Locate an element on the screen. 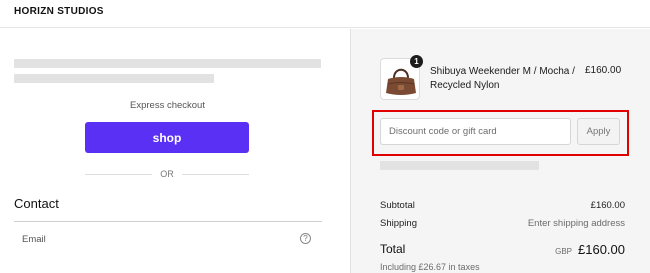  taxes-note: Including £26.67 in taxes is located at coordinates (430, 267).